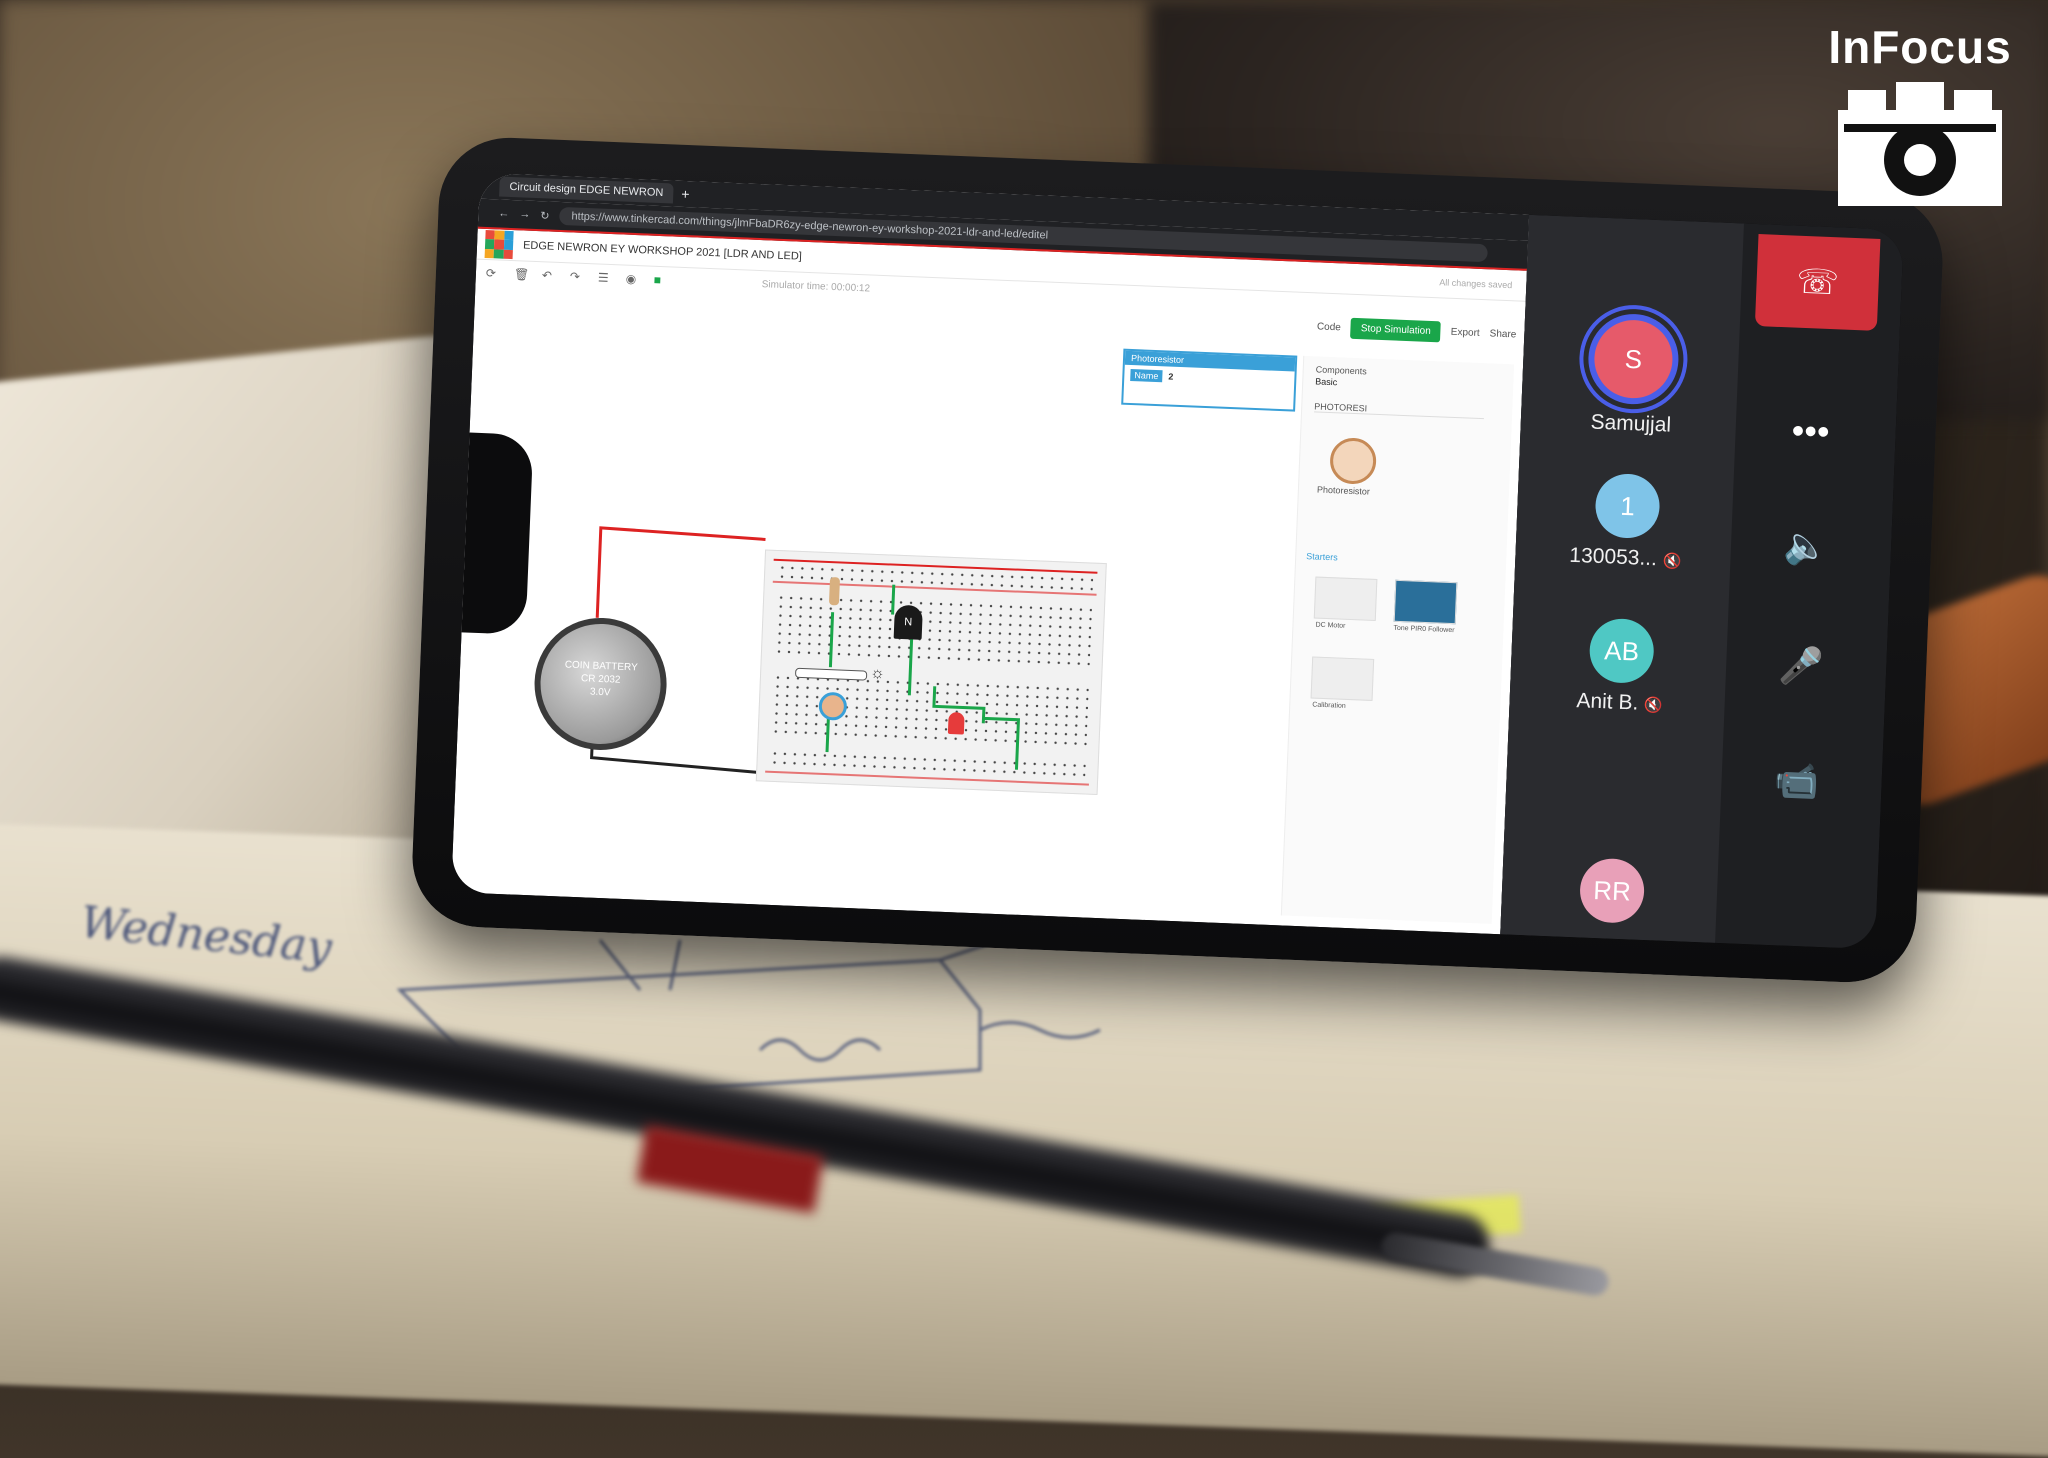 This screenshot has height=1458, width=2048. What do you see at coordinates (600, 692) in the screenshot?
I see `battery-label-line: 3.0V` at bounding box center [600, 692].